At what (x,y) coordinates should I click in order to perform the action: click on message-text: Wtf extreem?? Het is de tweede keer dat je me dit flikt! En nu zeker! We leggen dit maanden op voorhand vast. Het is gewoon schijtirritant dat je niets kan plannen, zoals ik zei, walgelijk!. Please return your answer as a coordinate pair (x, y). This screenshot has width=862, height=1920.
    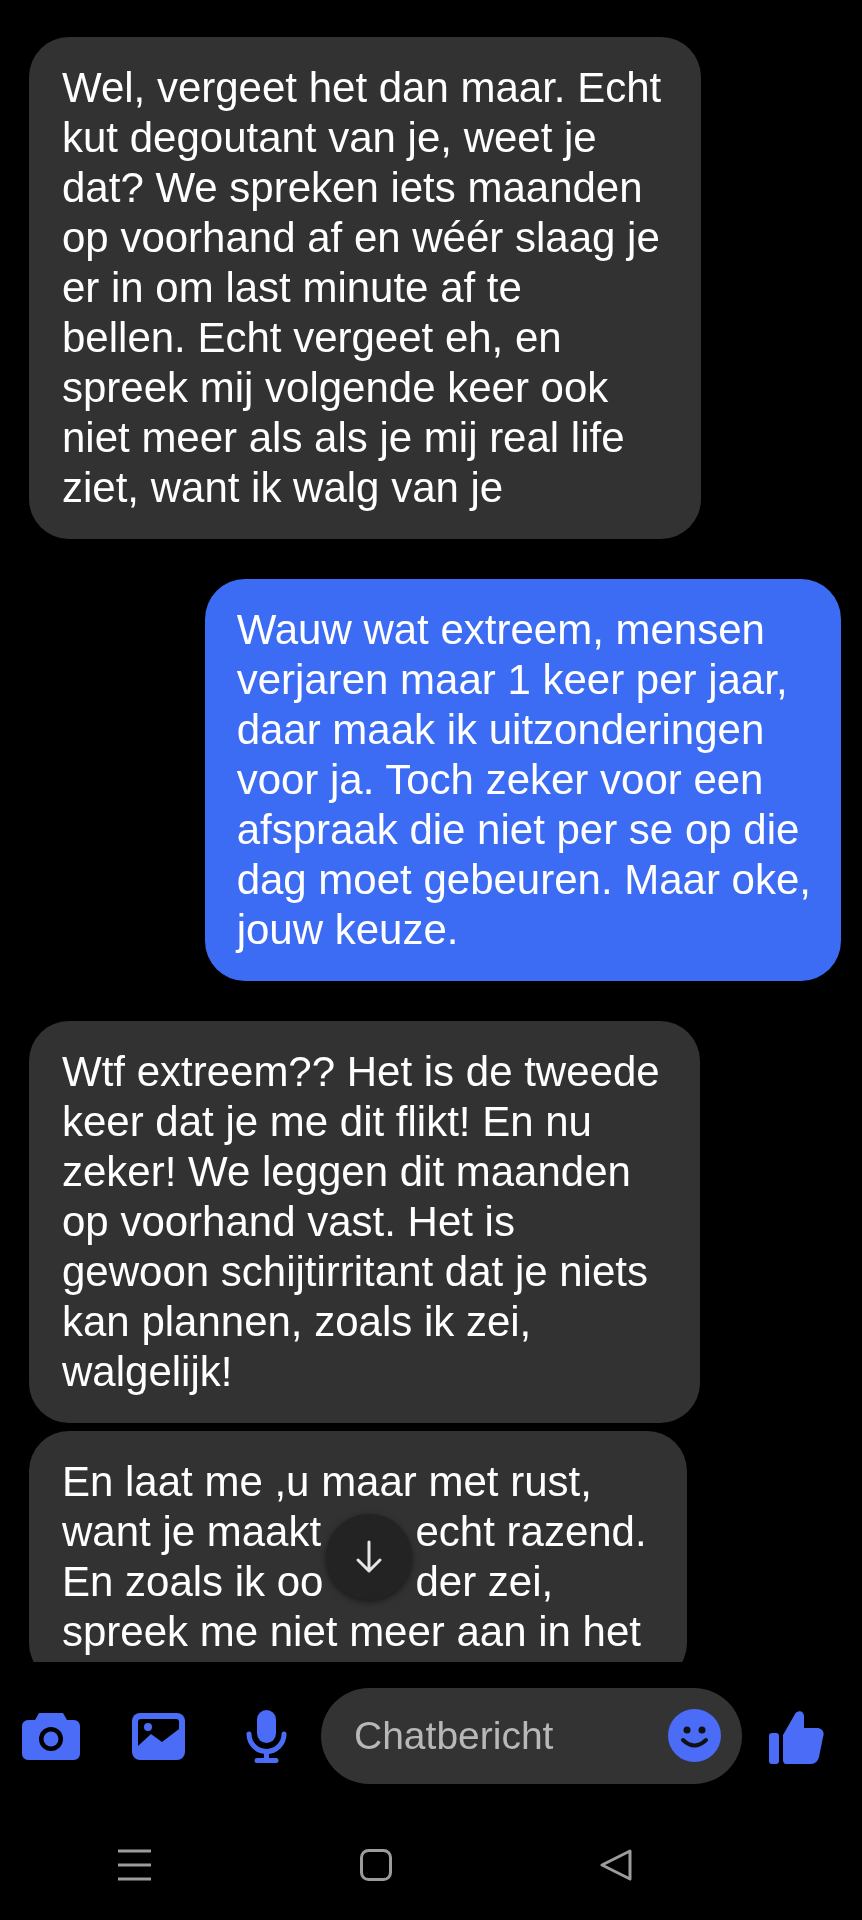
    Looking at the image, I should click on (361, 1222).